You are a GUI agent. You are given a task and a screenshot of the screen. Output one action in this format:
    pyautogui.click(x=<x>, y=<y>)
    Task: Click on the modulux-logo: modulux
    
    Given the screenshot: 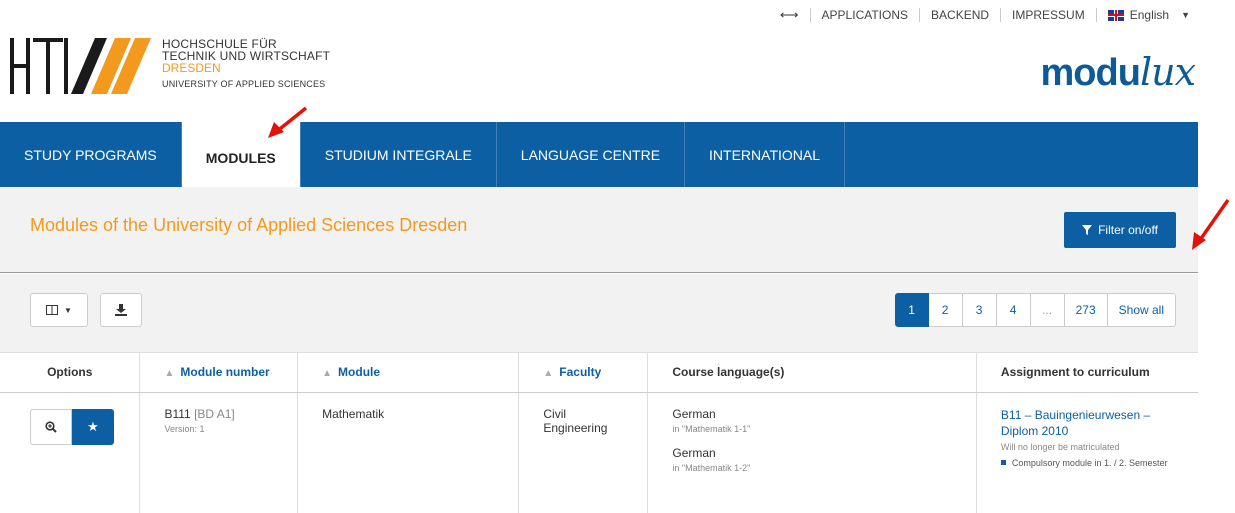 What is the action you would take?
    pyautogui.click(x=1118, y=72)
    